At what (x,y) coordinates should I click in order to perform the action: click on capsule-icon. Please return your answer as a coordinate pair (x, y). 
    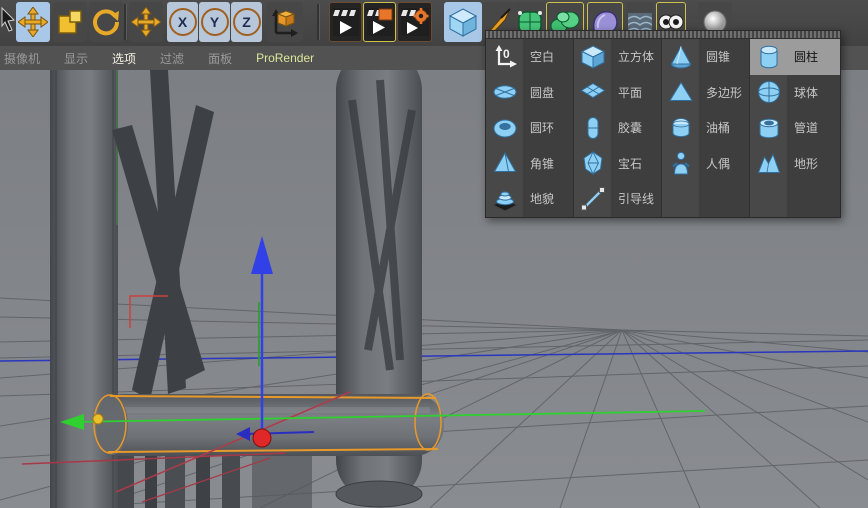
    Looking at the image, I should click on (592, 128).